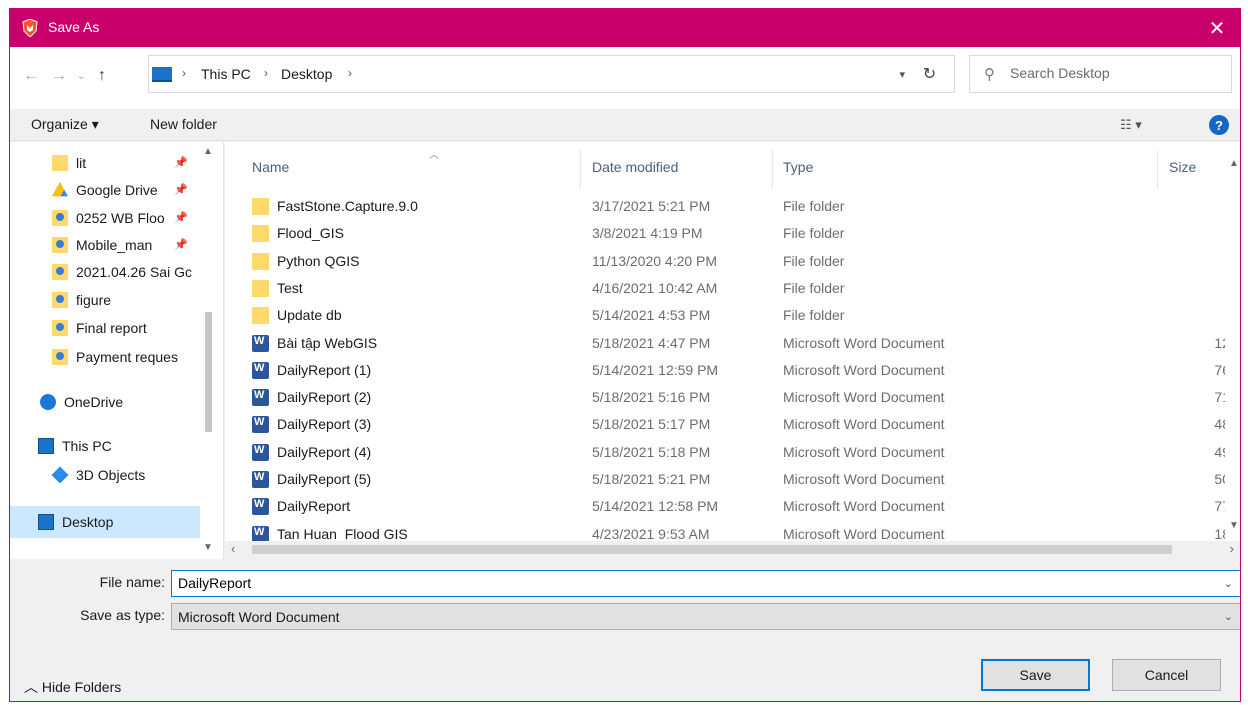  Describe the element at coordinates (226, 74) in the screenshot. I see `breadcrumb-this-pc: This PC` at that location.